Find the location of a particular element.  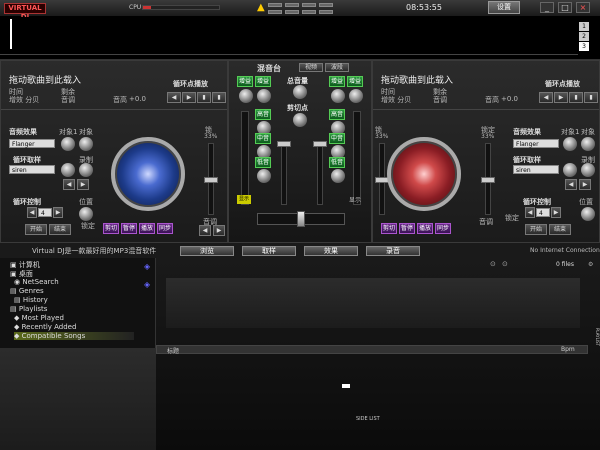

right-sample-next: ▶ is located at coordinates (585, 184).